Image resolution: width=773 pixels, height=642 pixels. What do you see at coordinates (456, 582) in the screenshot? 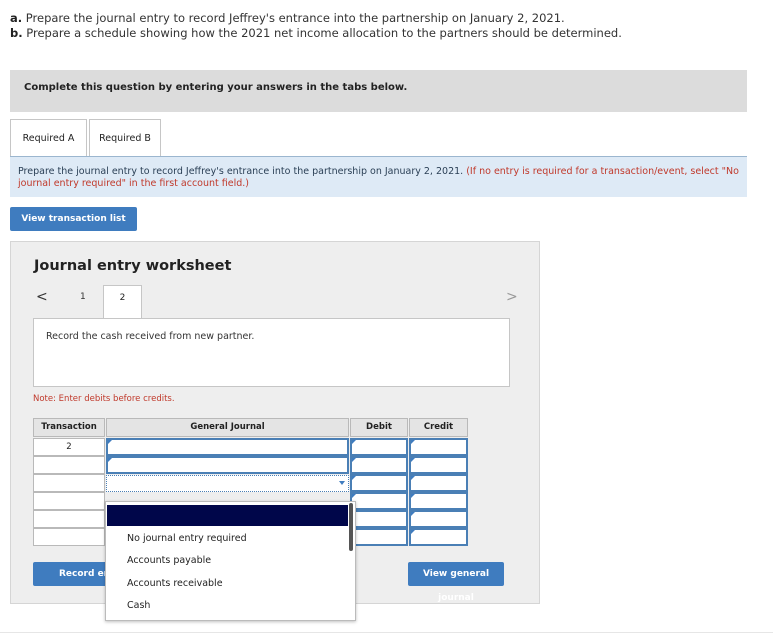
I see `view-general-journal-button: View general journal` at bounding box center [456, 582].